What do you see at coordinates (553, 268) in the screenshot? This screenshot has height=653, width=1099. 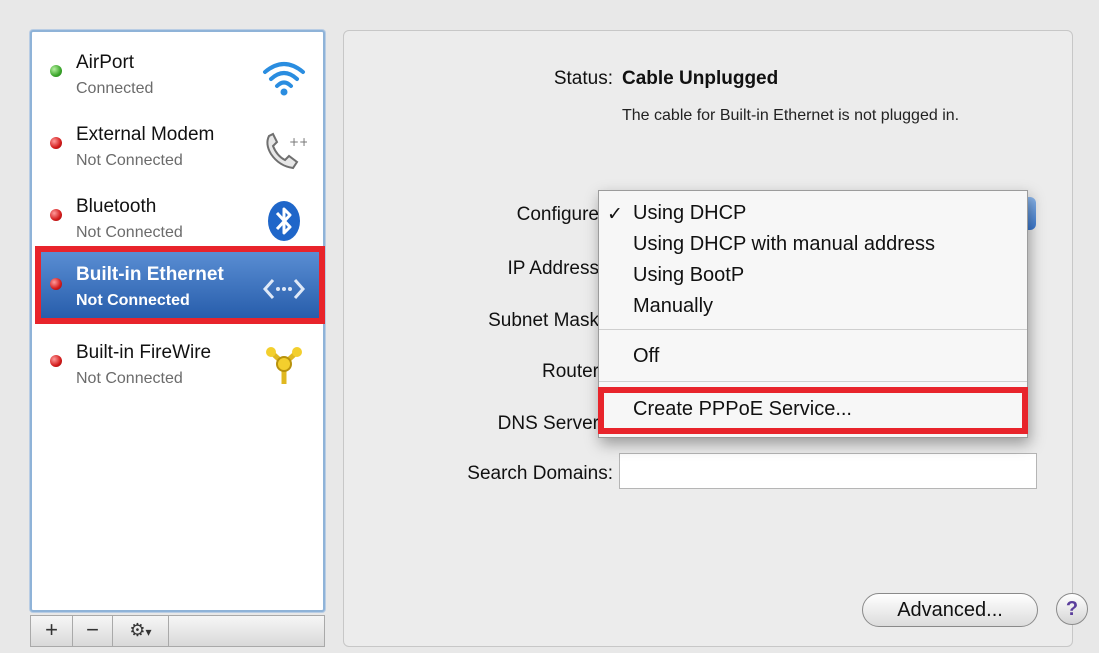 I see `ip-address-label: IP Address` at bounding box center [553, 268].